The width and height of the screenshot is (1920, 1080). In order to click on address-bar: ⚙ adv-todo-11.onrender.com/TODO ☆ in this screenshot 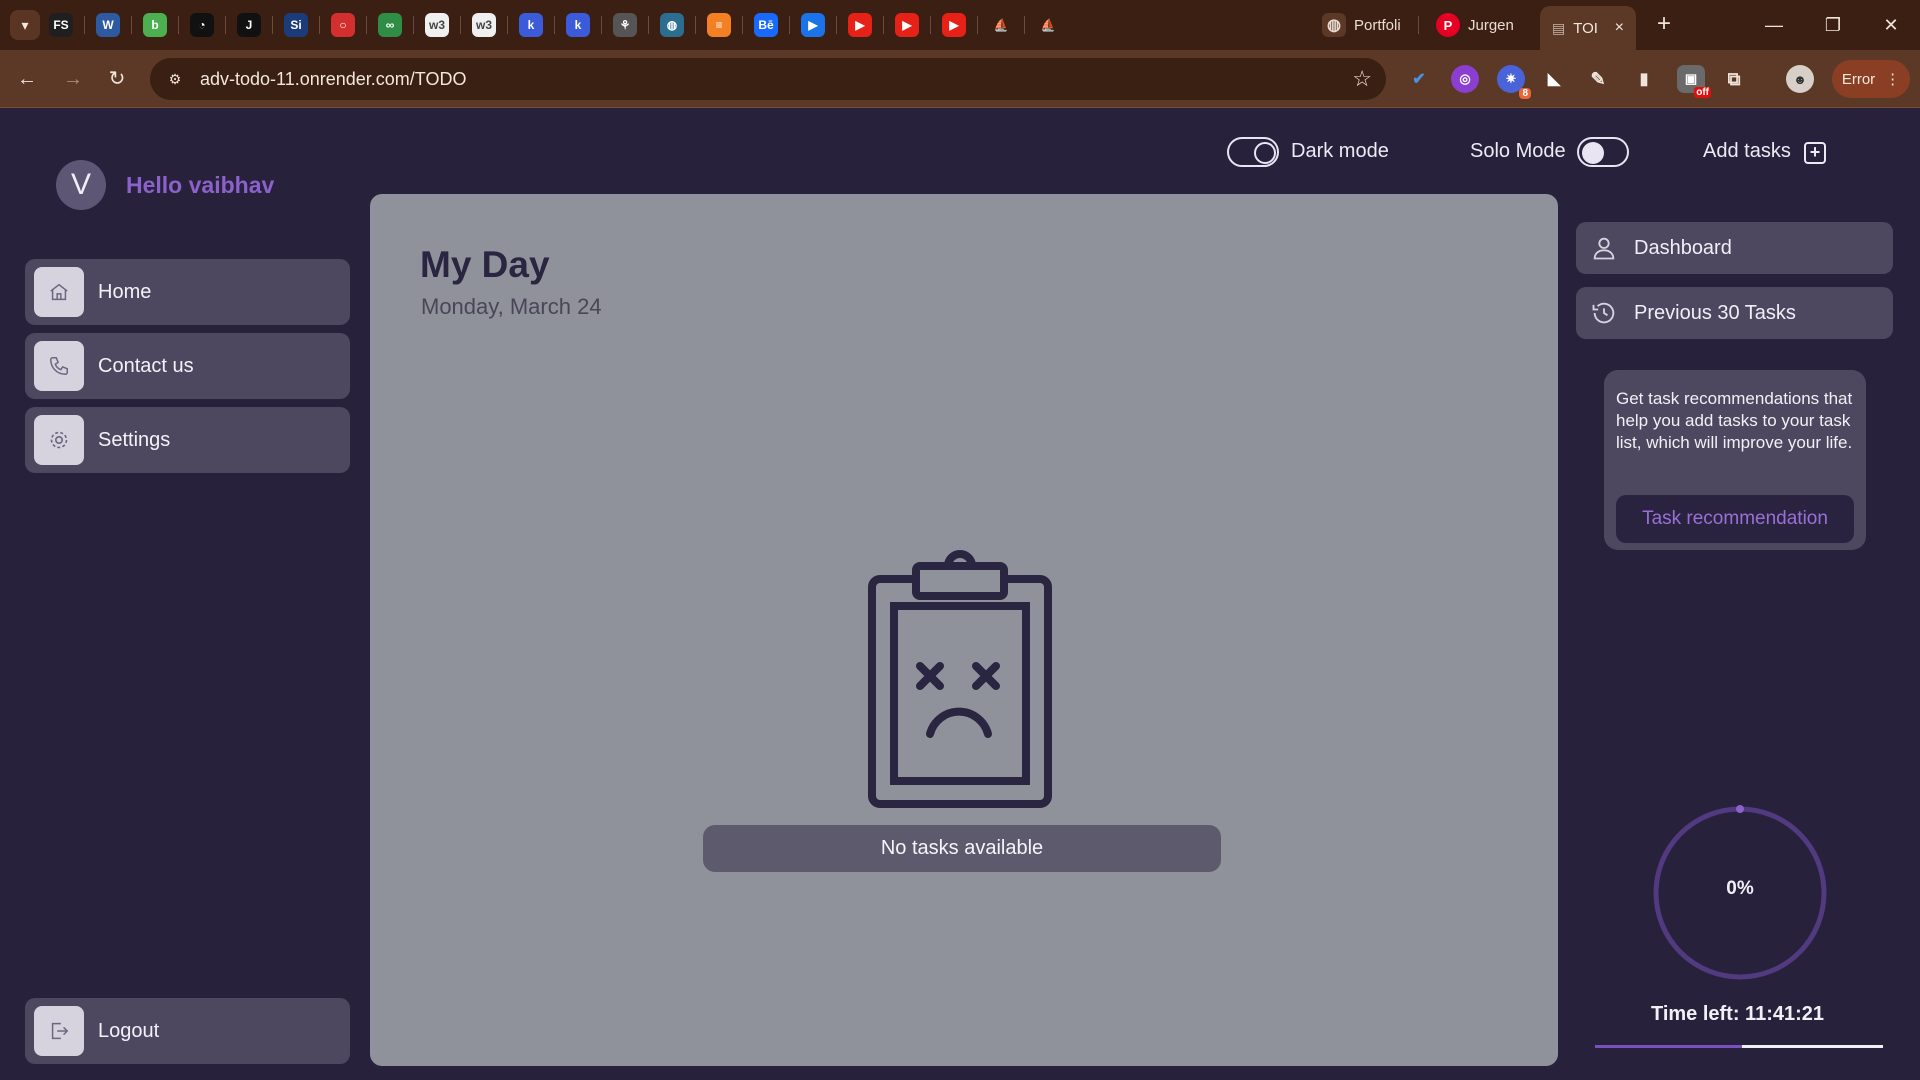, I will do `click(768, 79)`.